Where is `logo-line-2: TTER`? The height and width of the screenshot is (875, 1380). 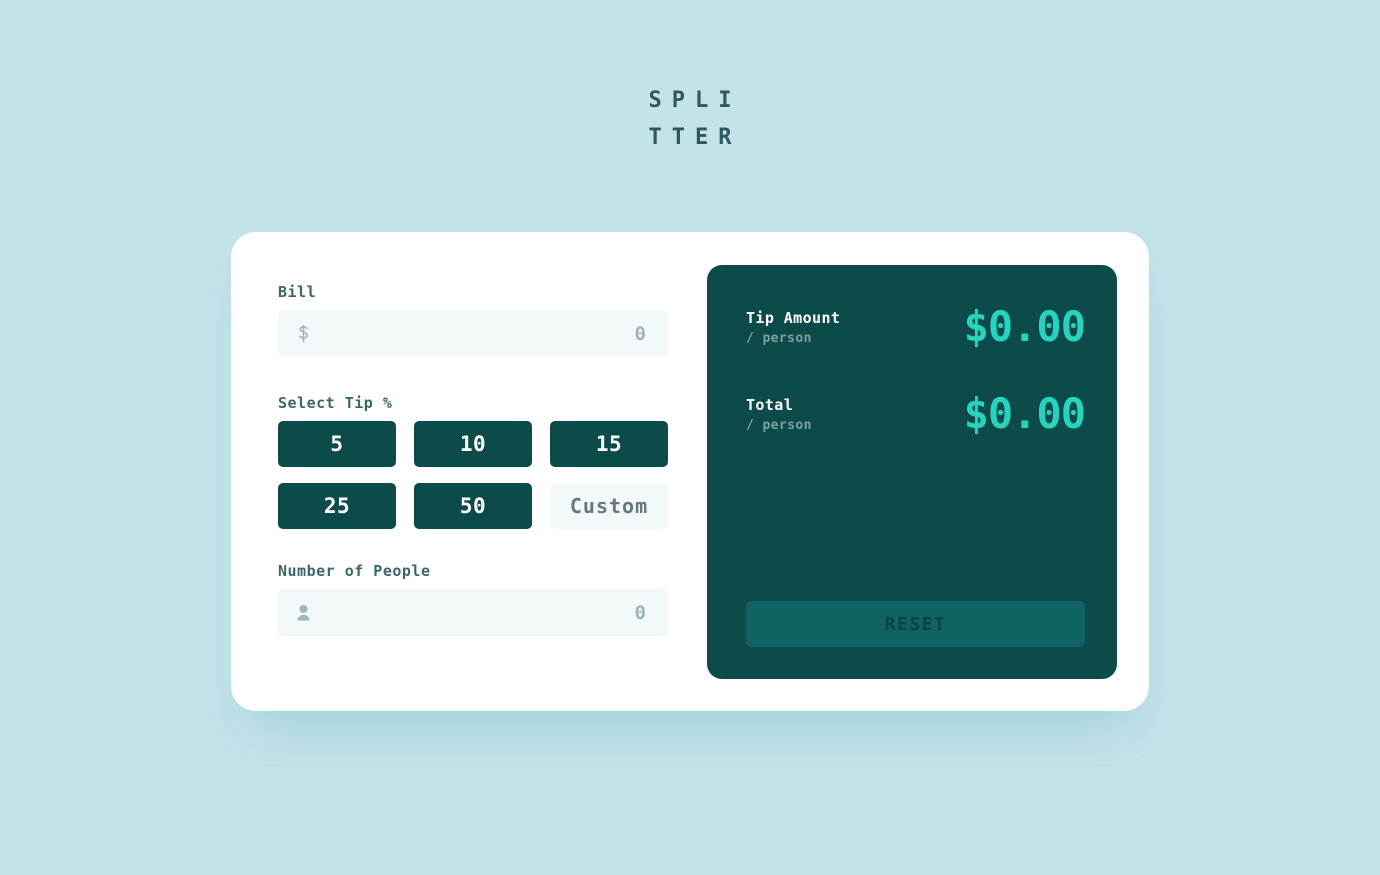 logo-line-2: TTER is located at coordinates (695, 137).